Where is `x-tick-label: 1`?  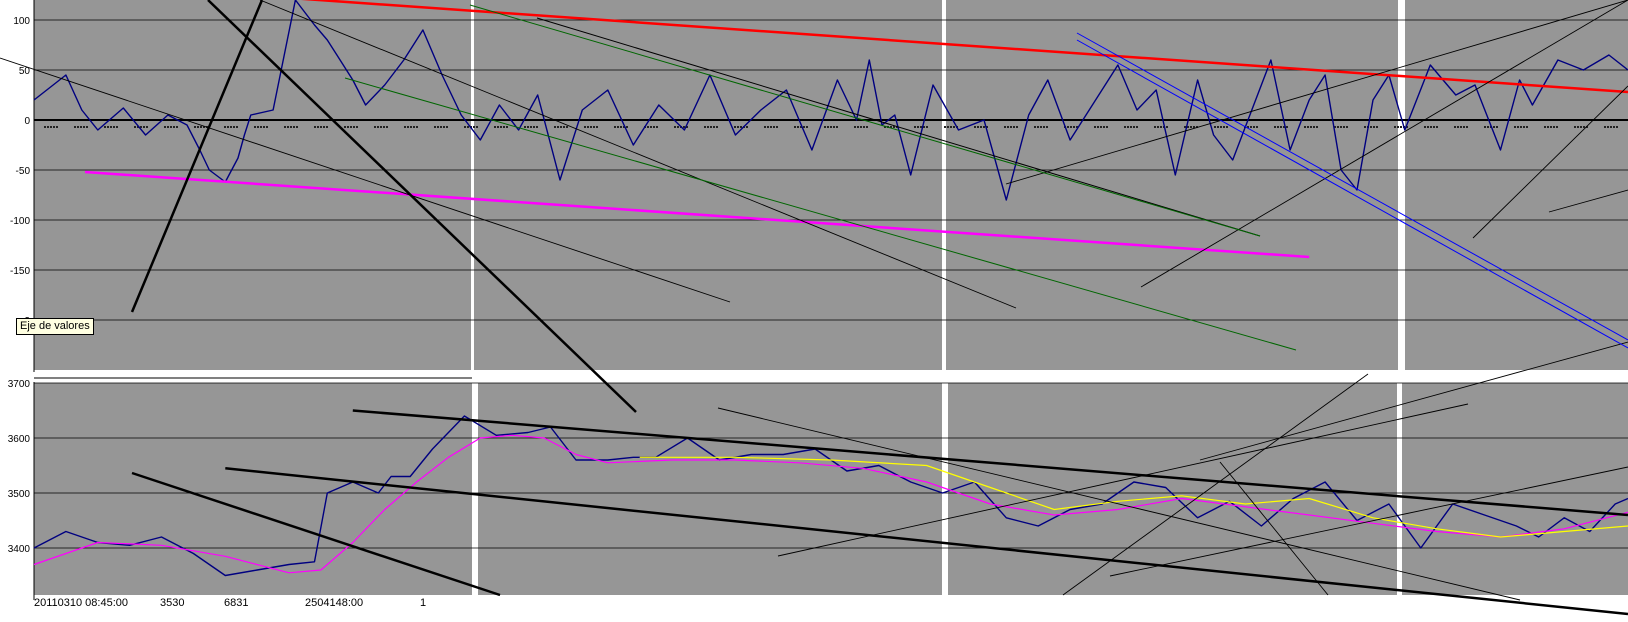 x-tick-label: 1 is located at coordinates (423, 603).